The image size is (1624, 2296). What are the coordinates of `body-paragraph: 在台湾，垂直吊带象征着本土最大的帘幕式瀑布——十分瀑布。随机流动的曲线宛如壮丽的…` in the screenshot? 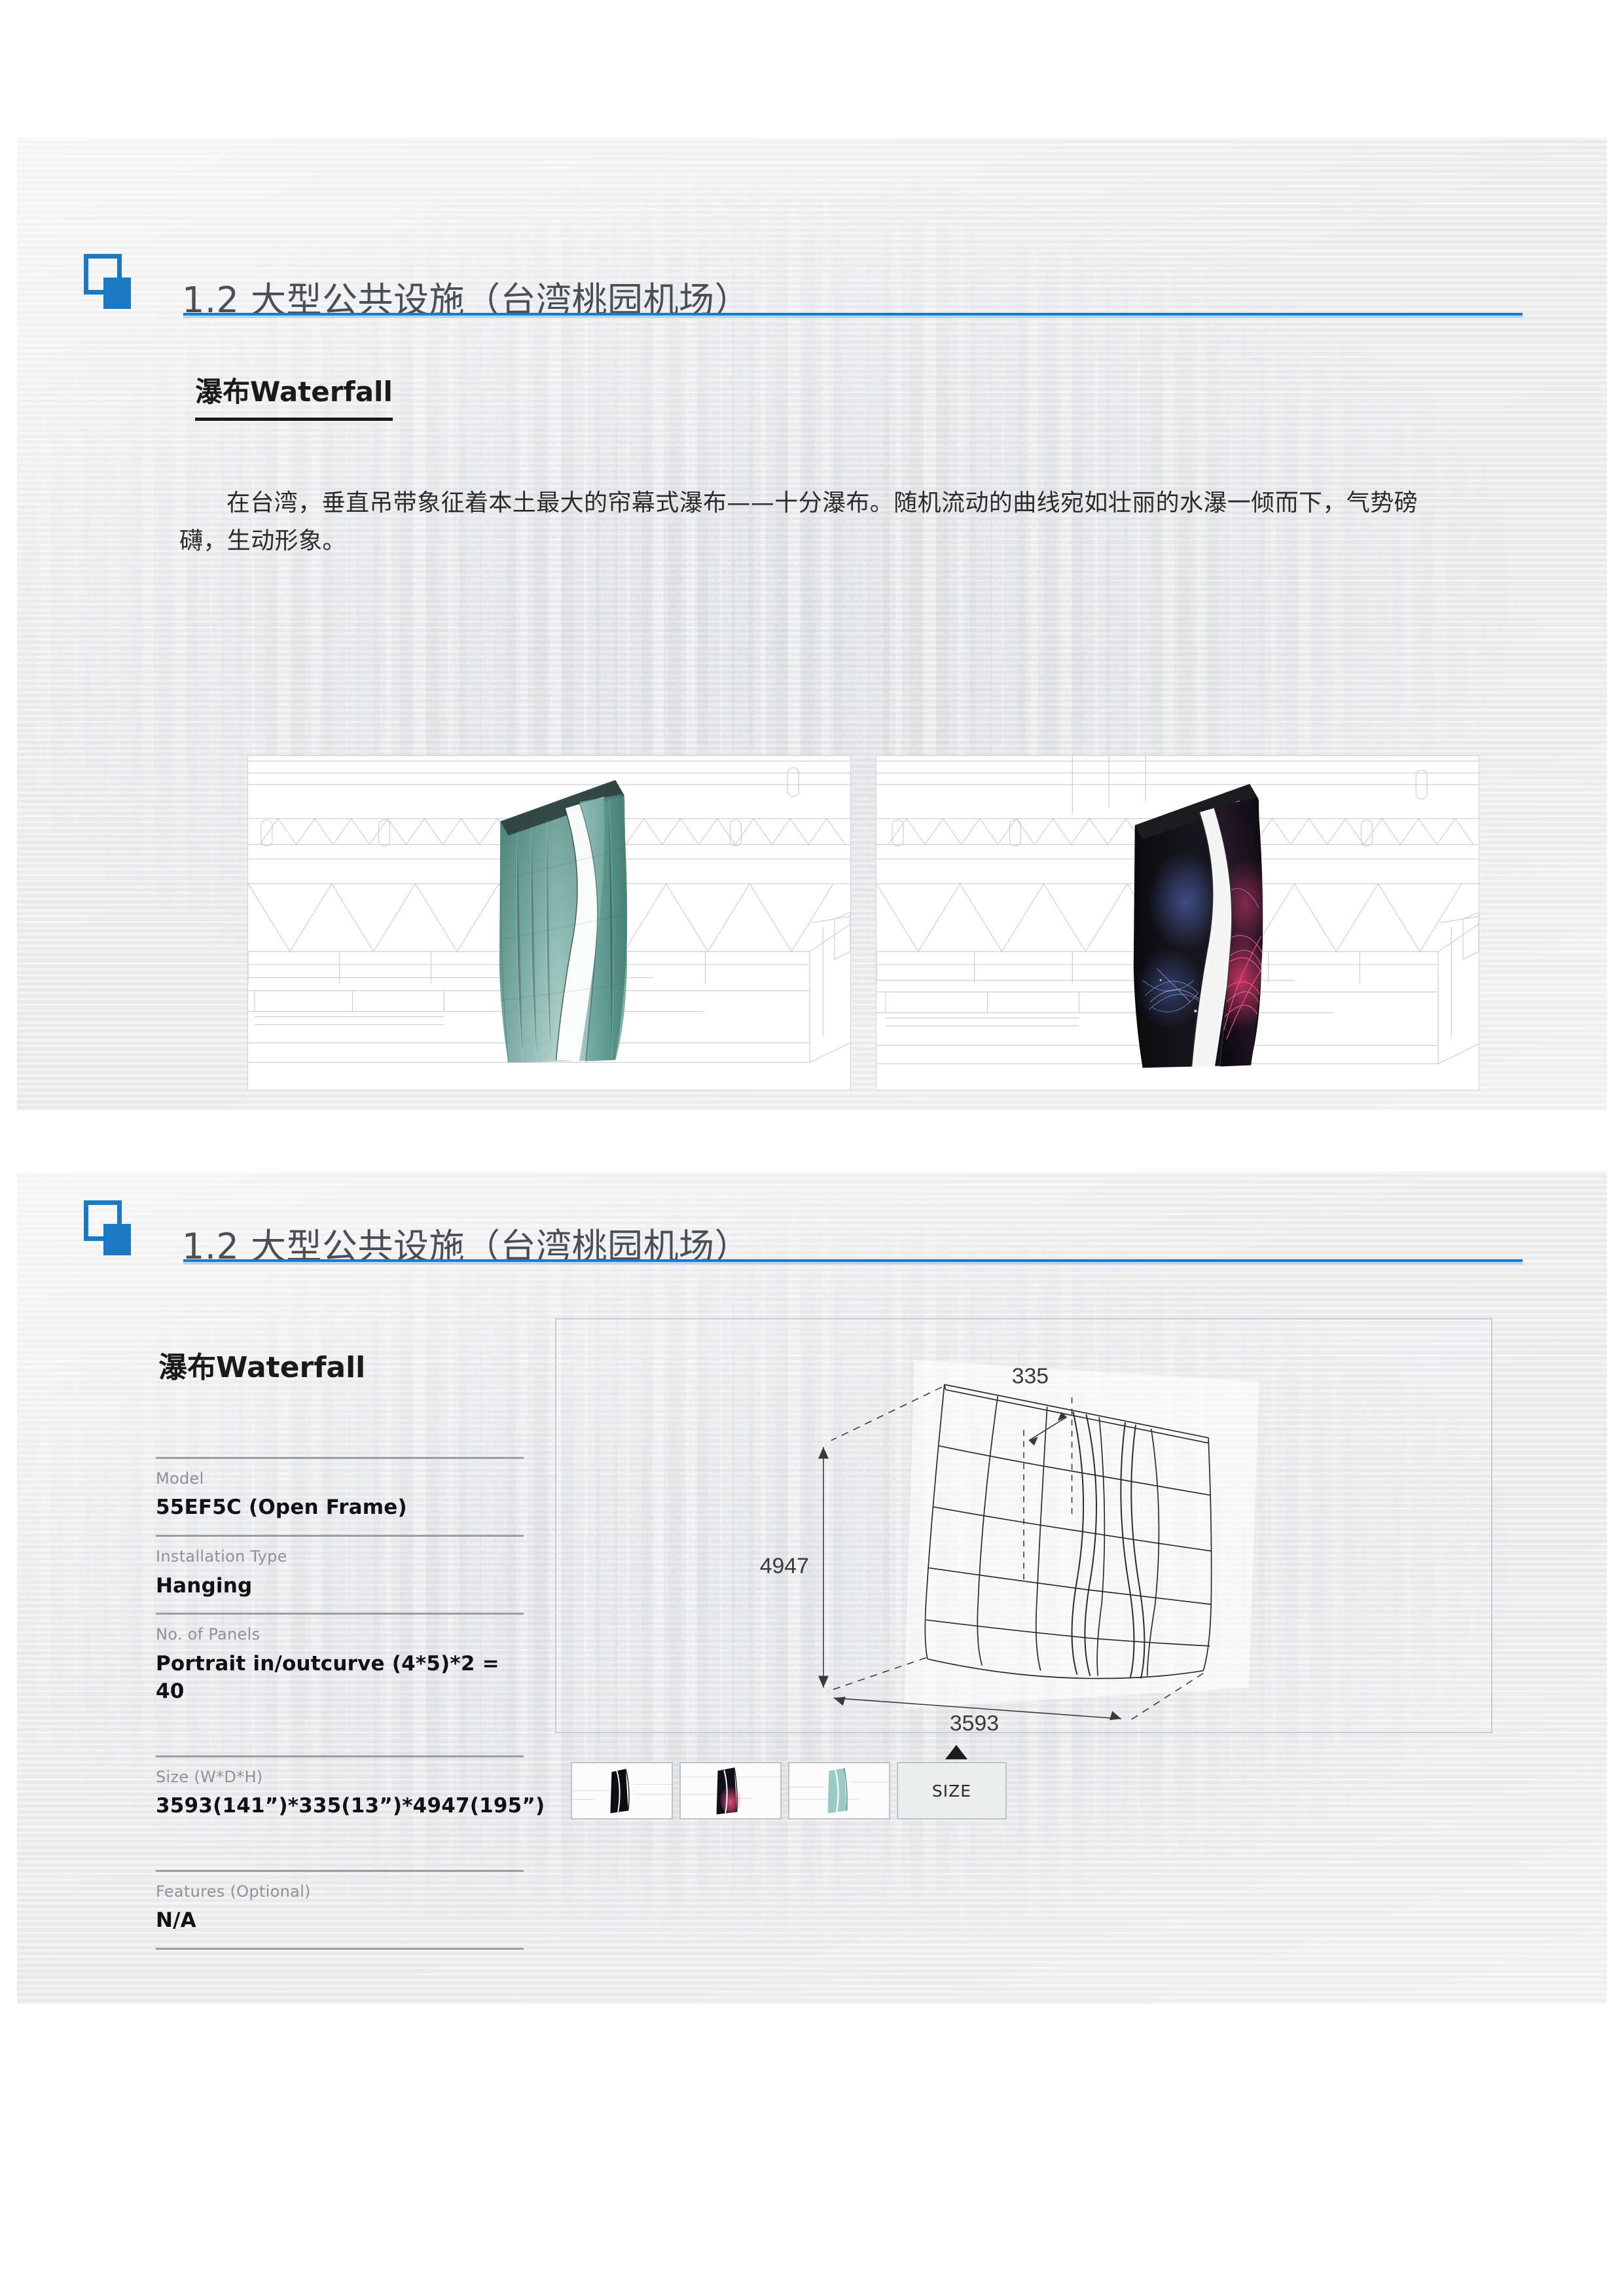 It's located at (798, 522).